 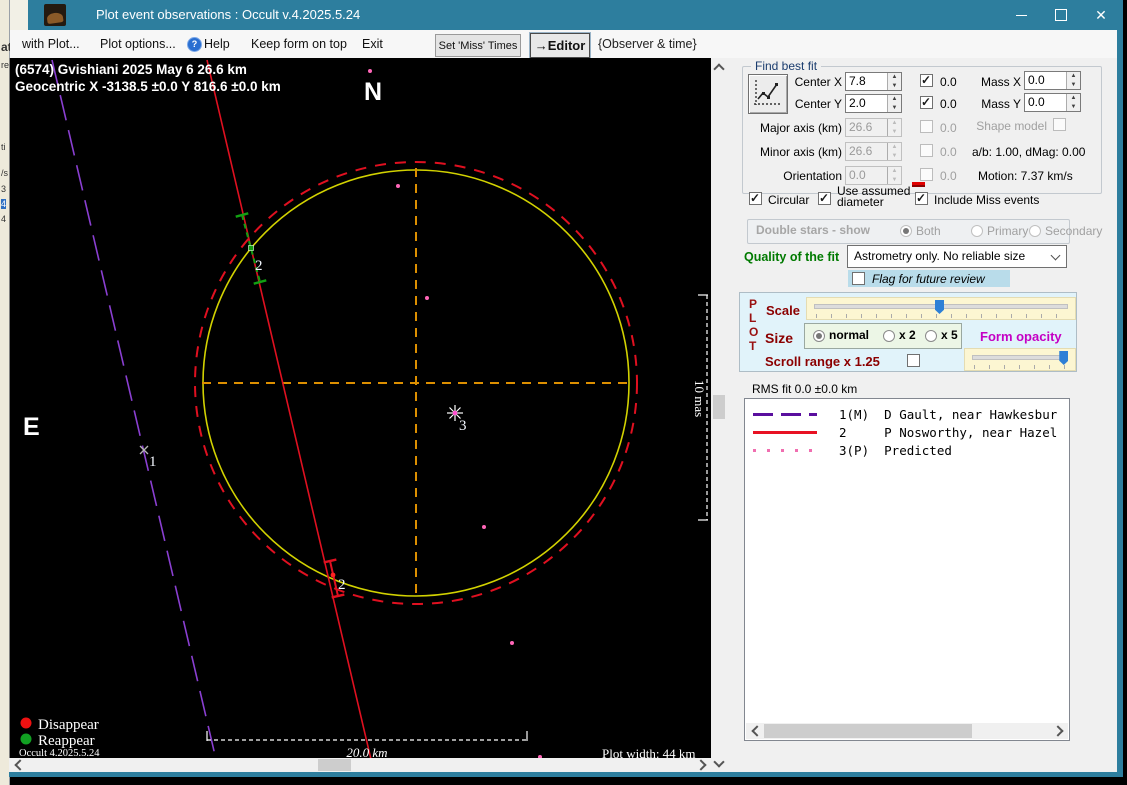 I want to click on quality-combobox: Astrometry only. No reliable size, so click(x=957, y=256).